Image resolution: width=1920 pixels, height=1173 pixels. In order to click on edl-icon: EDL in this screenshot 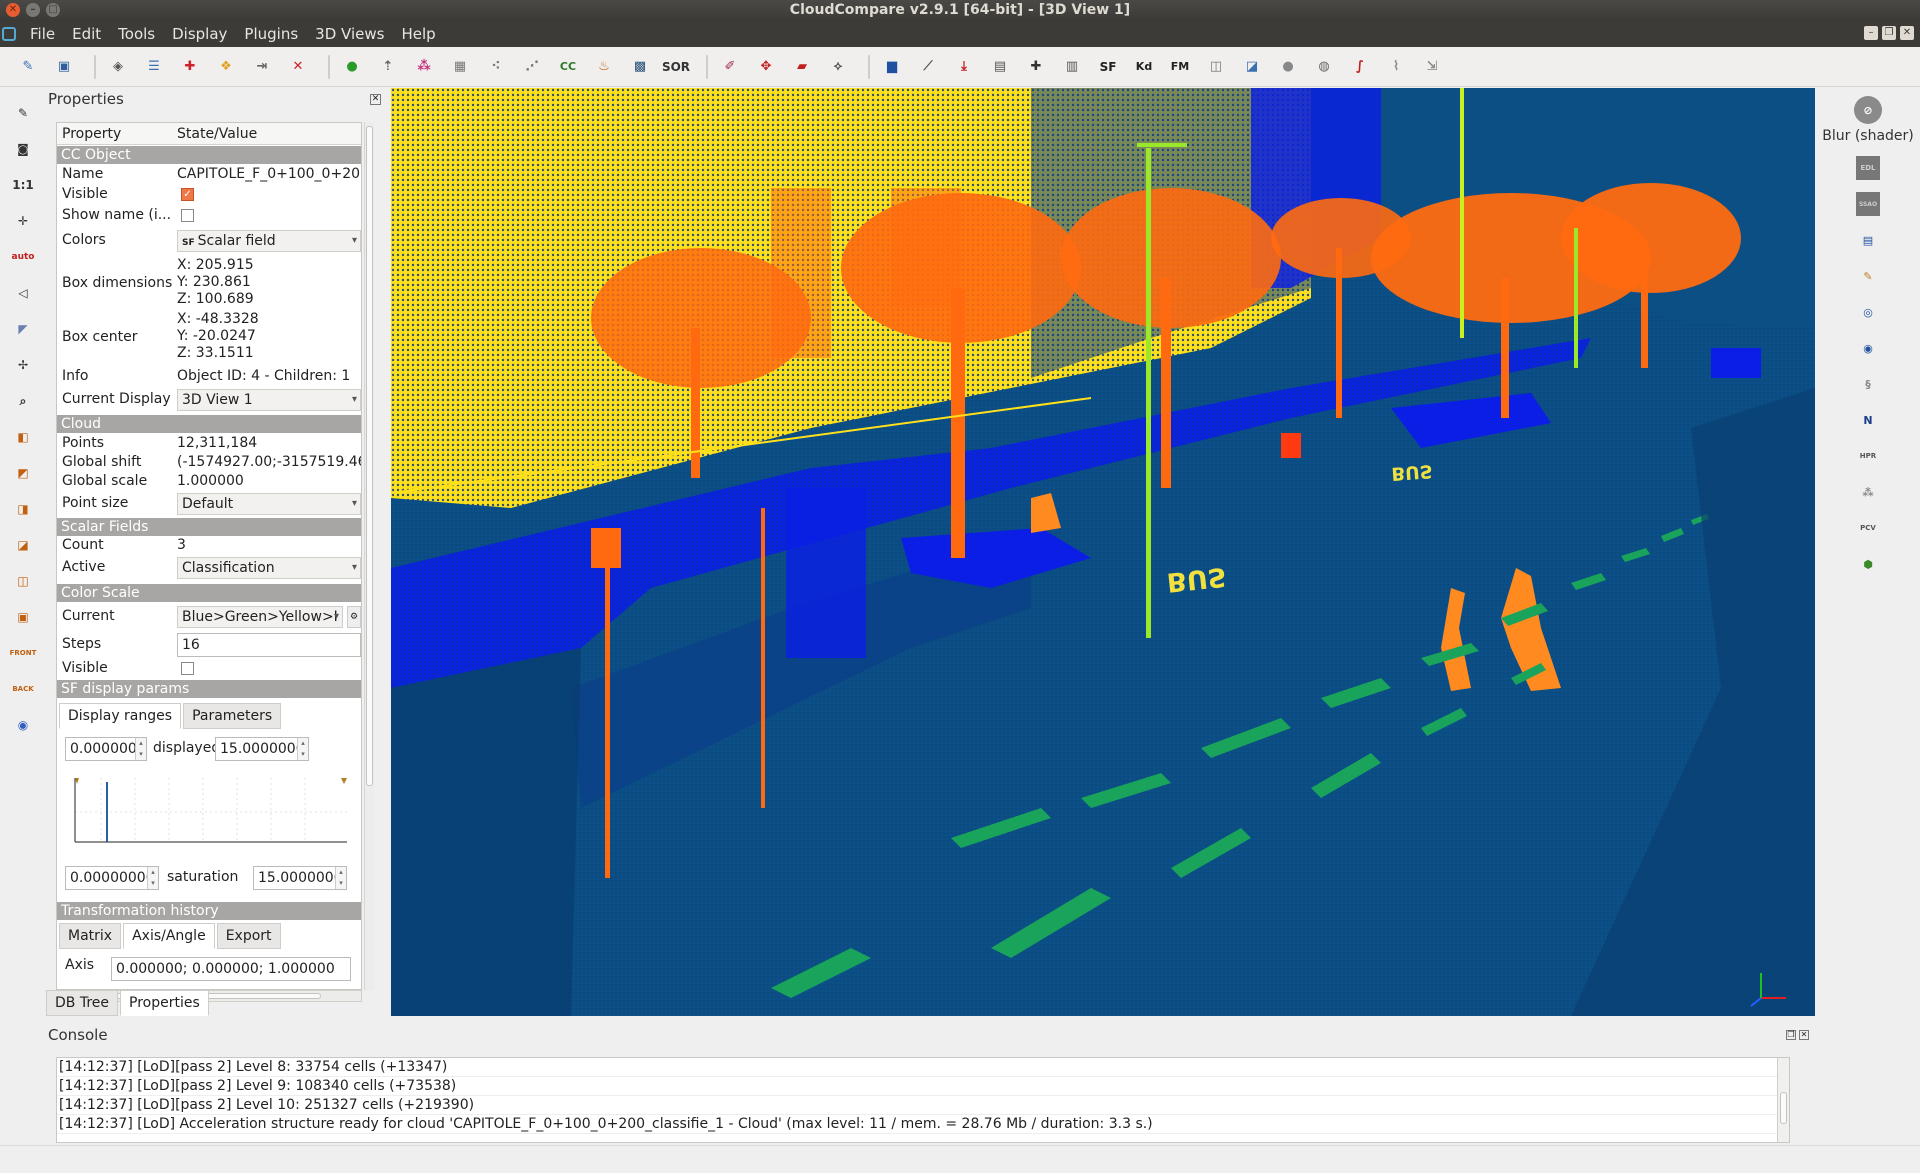, I will do `click(1868, 168)`.